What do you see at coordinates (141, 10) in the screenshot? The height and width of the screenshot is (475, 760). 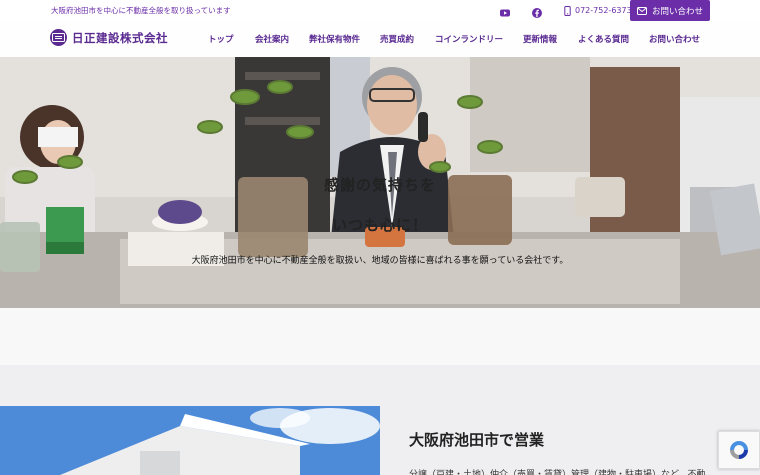 I see `site-tagline: 大阪府池田市を中心に不動産全般を取り扱っています` at bounding box center [141, 10].